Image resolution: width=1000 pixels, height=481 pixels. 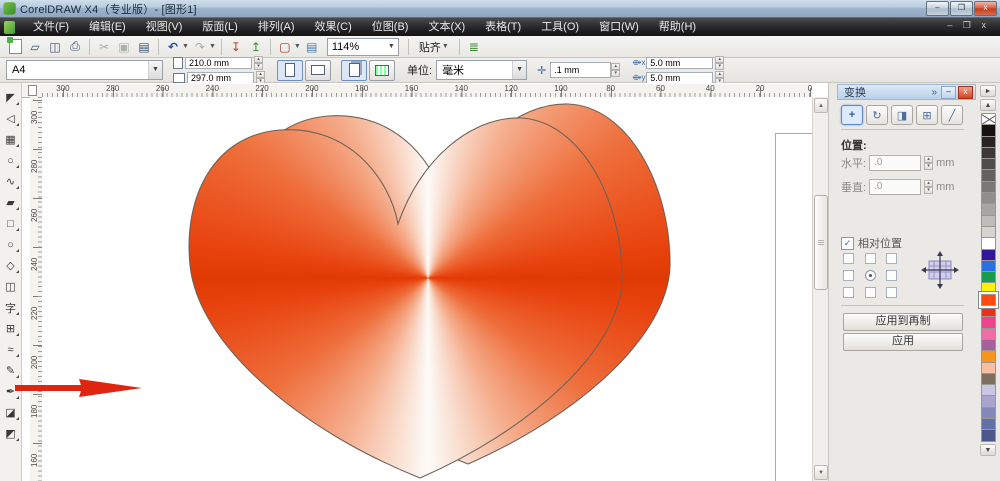 I want to click on palette-scroll-down-icon: ▼, so click(x=988, y=449).